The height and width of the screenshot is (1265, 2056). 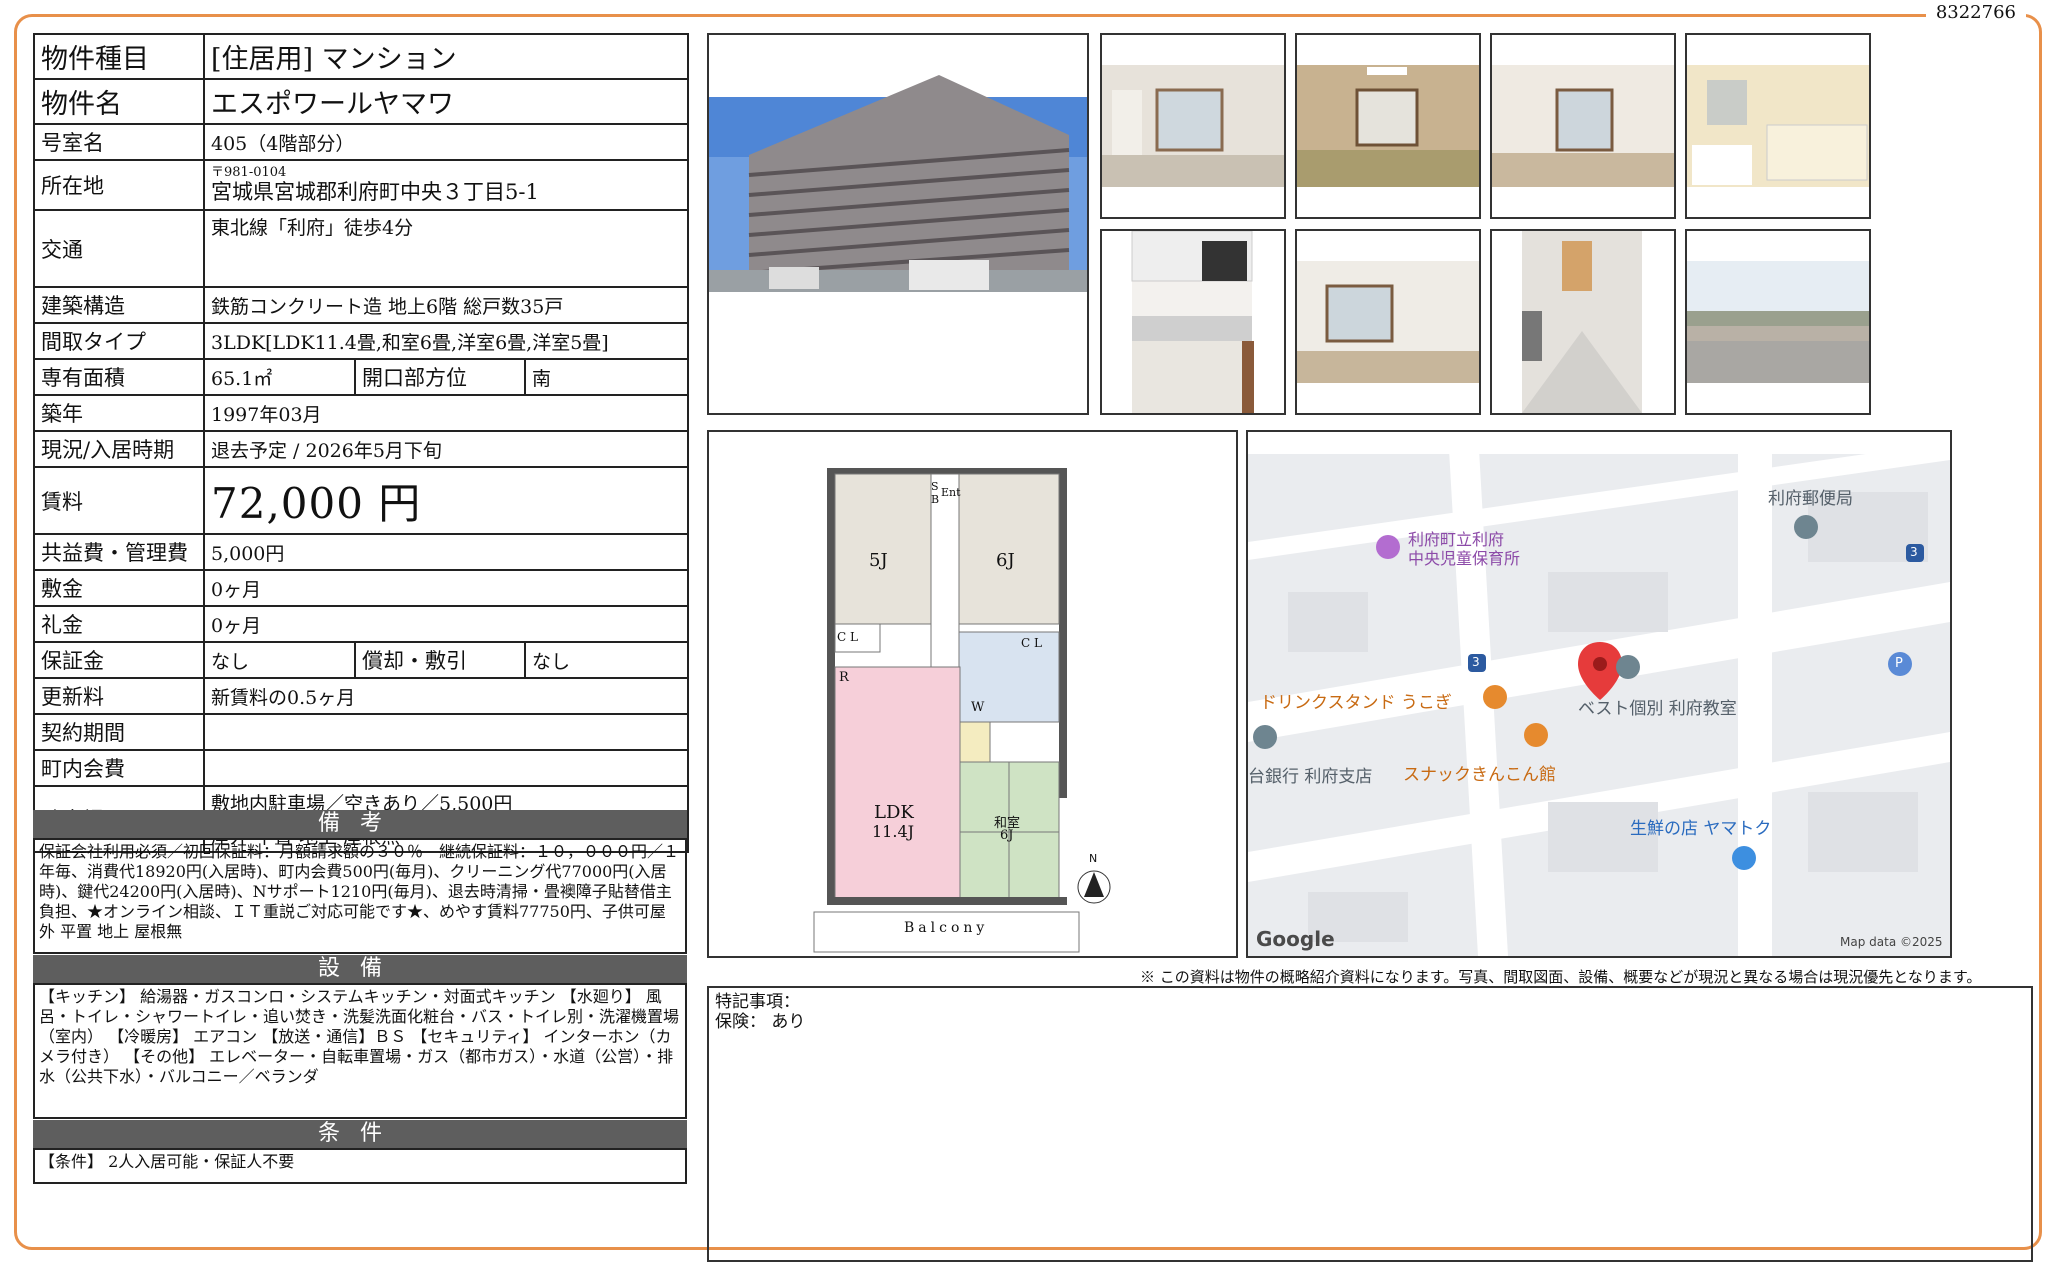 What do you see at coordinates (898, 224) in the screenshot?
I see `building-exterior-photo` at bounding box center [898, 224].